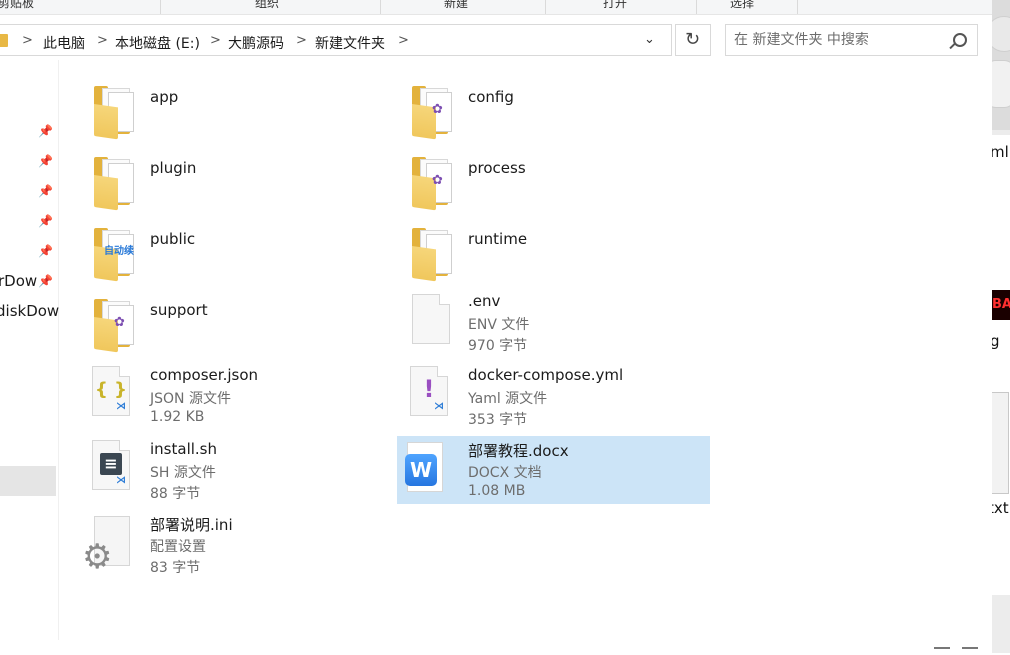 This screenshot has height=655, width=1010. What do you see at coordinates (960, 40) in the screenshot?
I see `search-icon` at bounding box center [960, 40].